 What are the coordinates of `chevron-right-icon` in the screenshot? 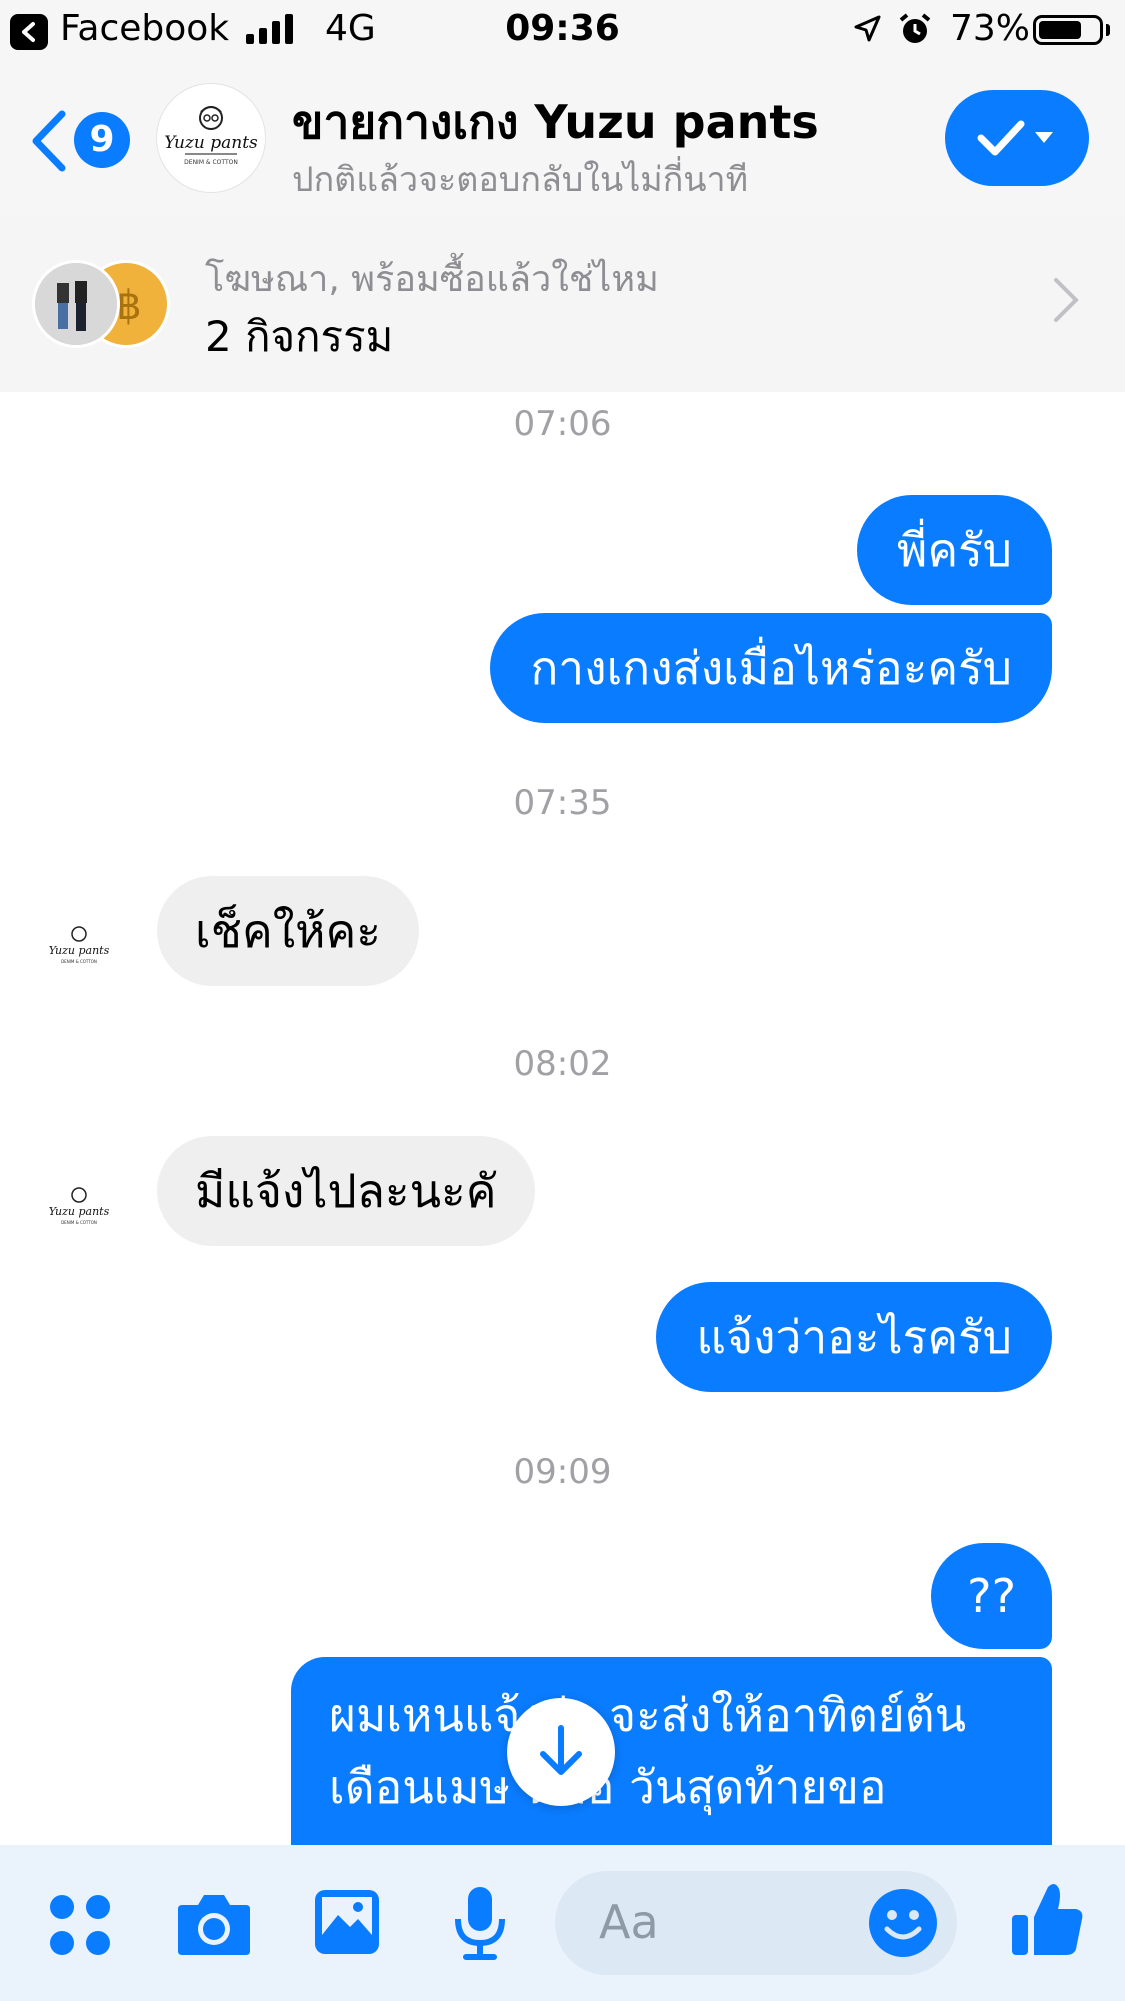 It's located at (1066, 300).